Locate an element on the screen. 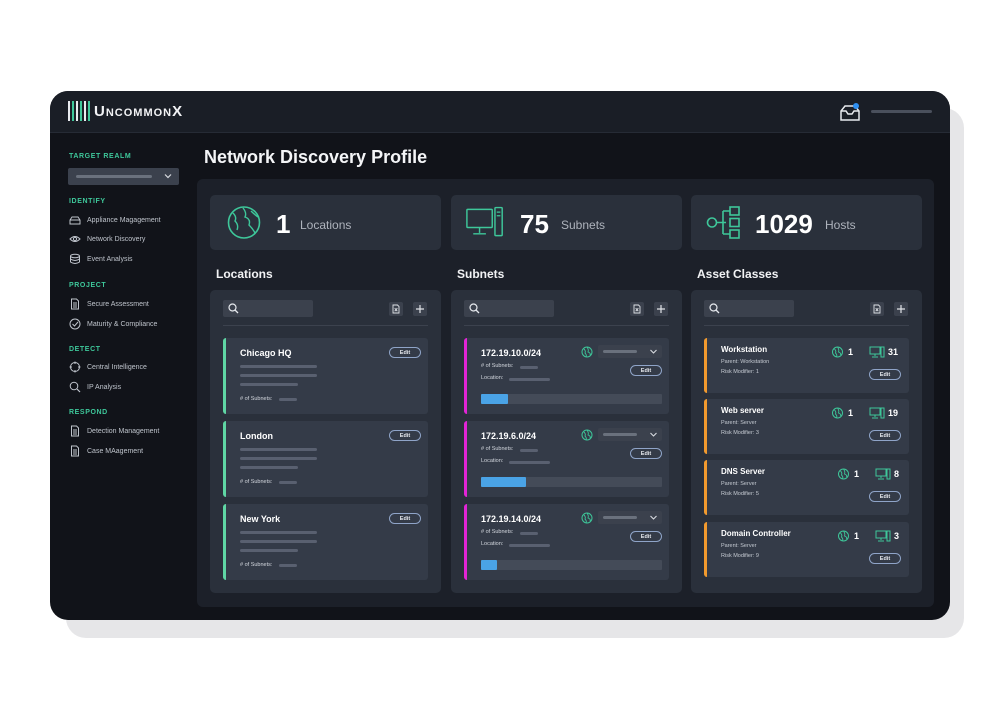  stat-value: 75 is located at coordinates (534, 224).